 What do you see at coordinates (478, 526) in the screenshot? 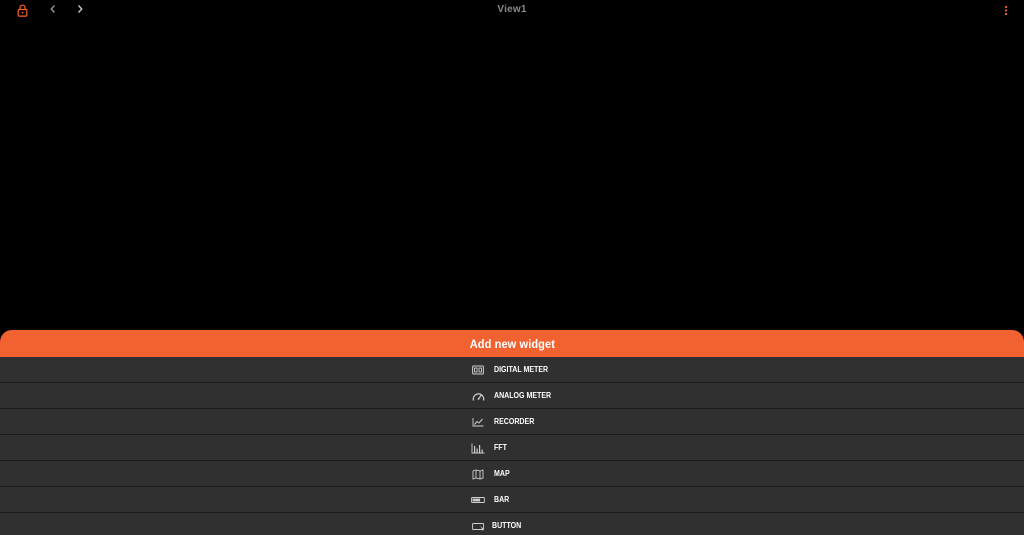
I see `button-icon` at bounding box center [478, 526].